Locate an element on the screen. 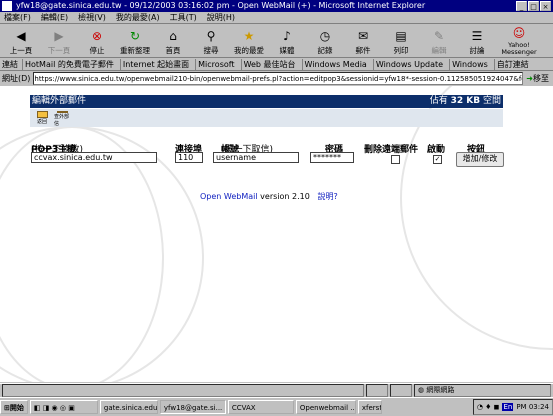 Image resolution: width=553 pixels, height=416 pixels. col-enable: 啟動 is located at coordinates (436, 150).